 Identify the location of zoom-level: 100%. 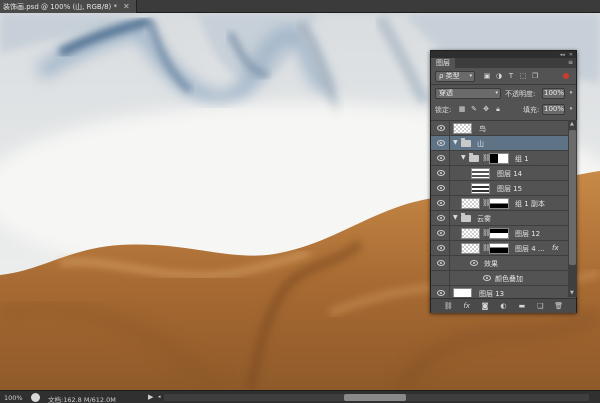
(13, 398).